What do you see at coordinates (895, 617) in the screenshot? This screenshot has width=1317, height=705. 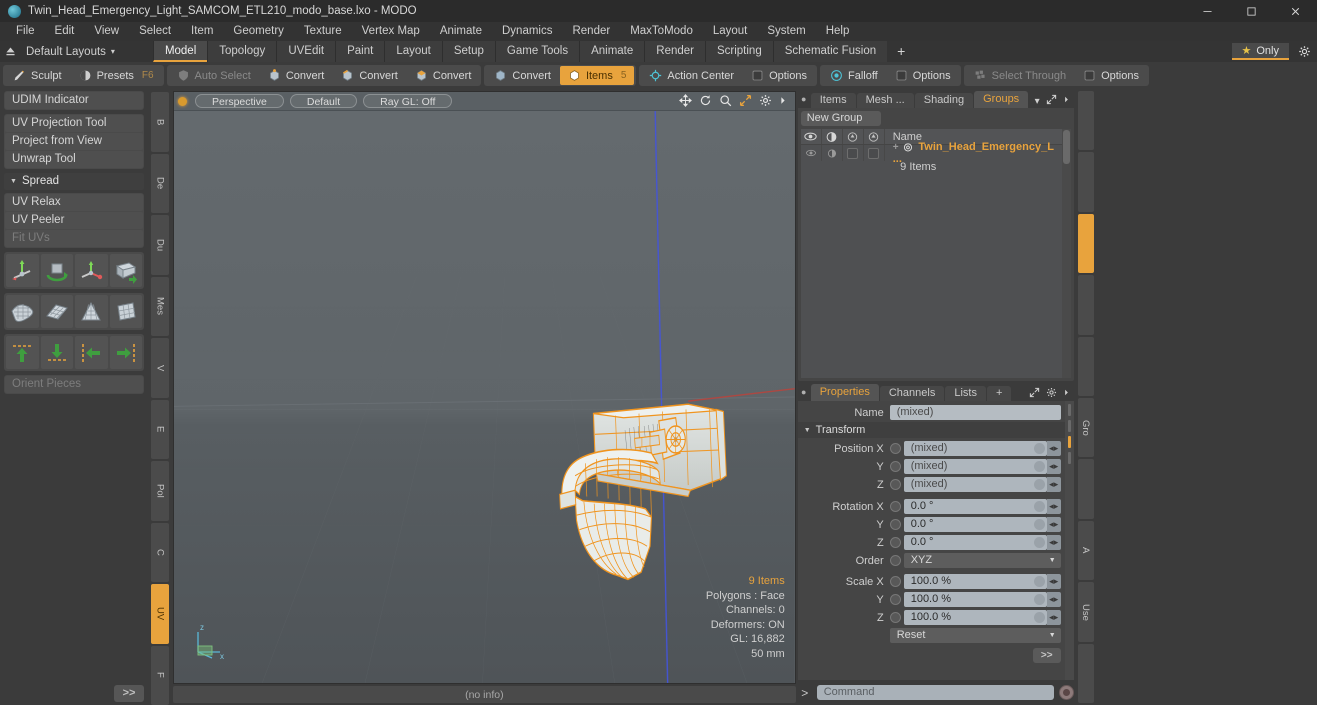 I see `scale-z-radio` at bounding box center [895, 617].